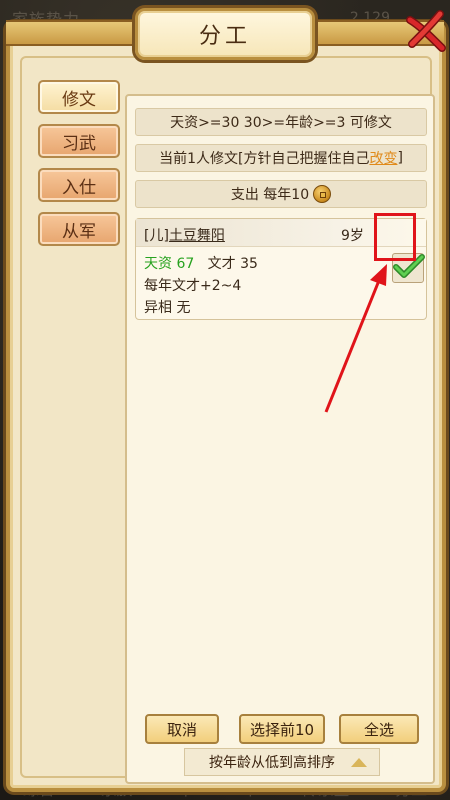  I want to click on select-checkbox, so click(408, 268).